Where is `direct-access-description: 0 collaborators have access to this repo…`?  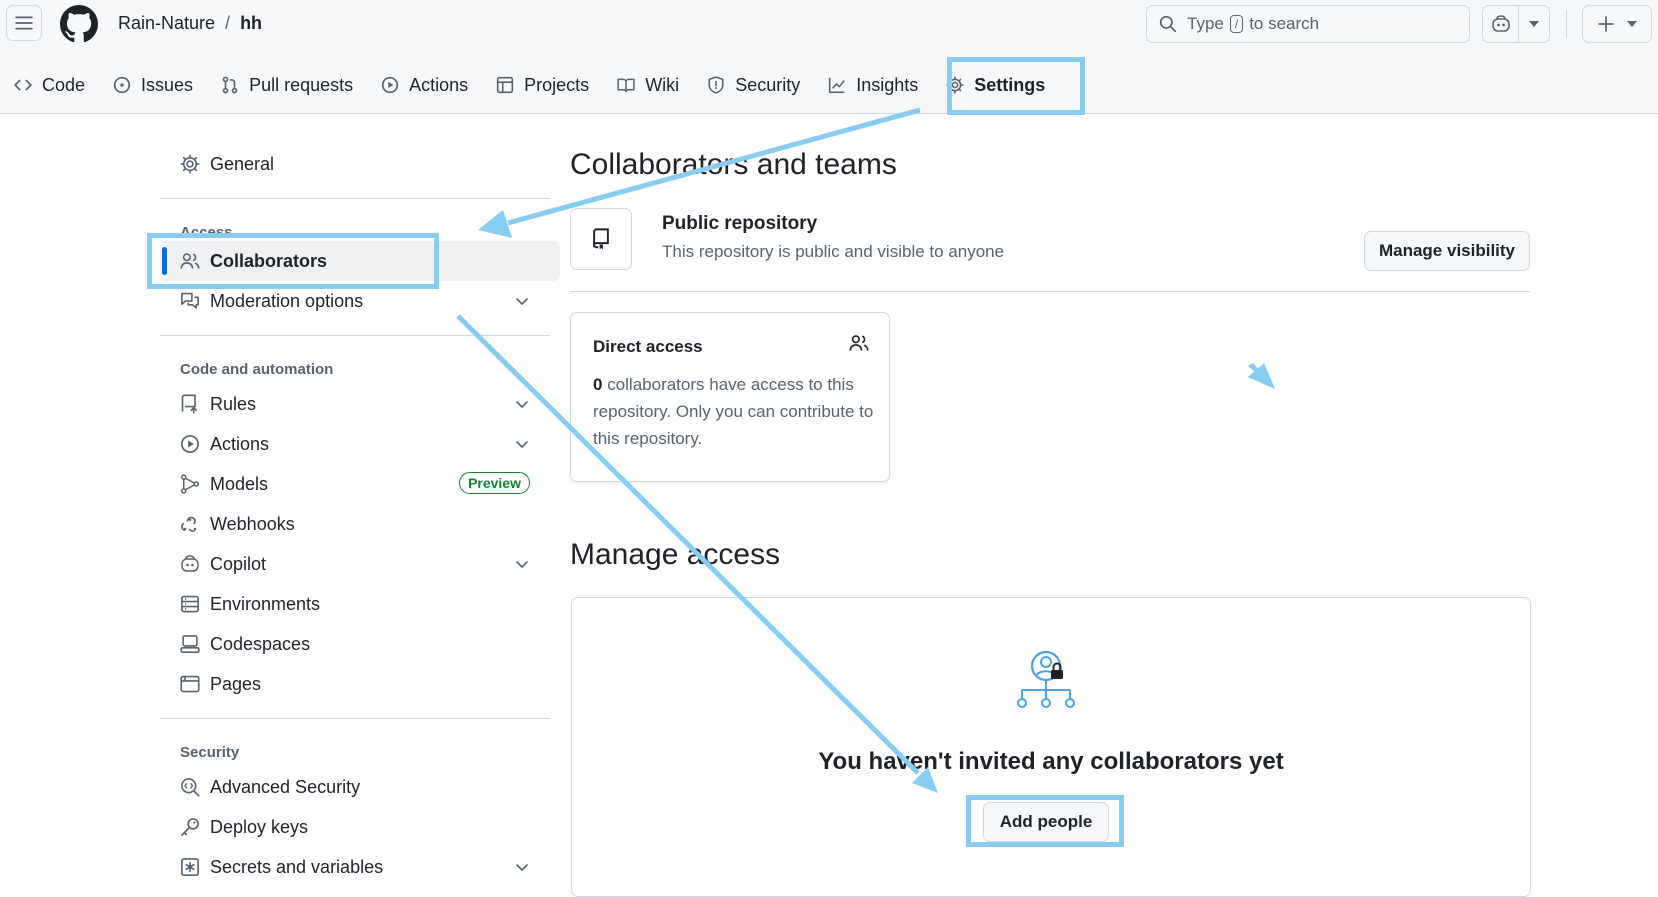 direct-access-description: 0 collaborators have access to this repo… is located at coordinates (738, 411).